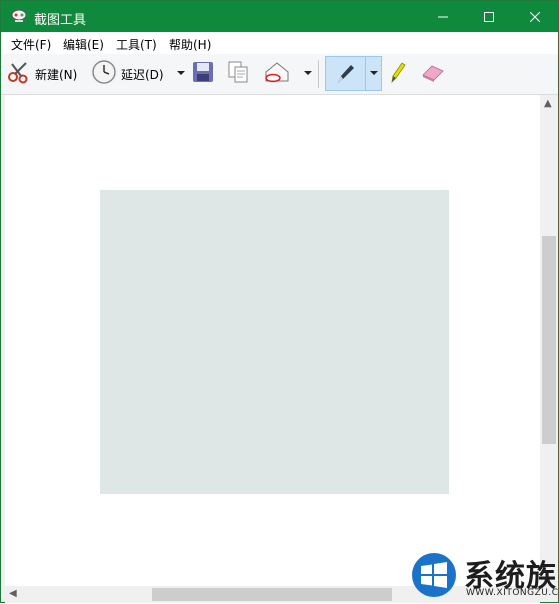  I want to click on horizontal-scroll-thumb, so click(272, 594).